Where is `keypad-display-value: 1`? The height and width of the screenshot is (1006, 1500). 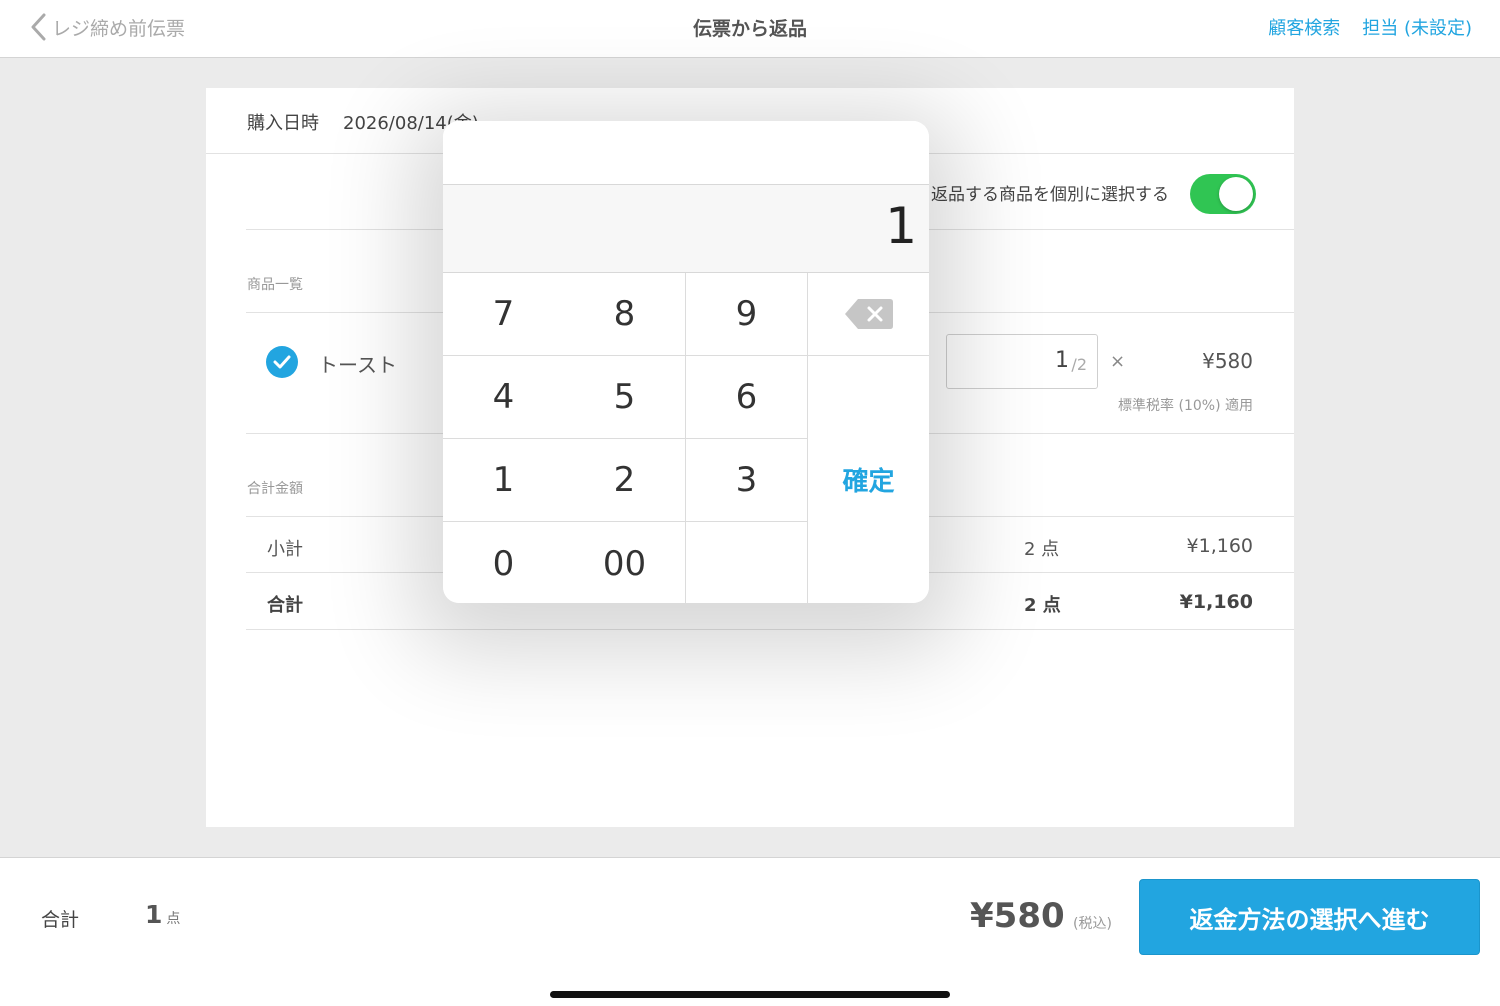
keypad-display-value: 1 is located at coordinates (901, 226).